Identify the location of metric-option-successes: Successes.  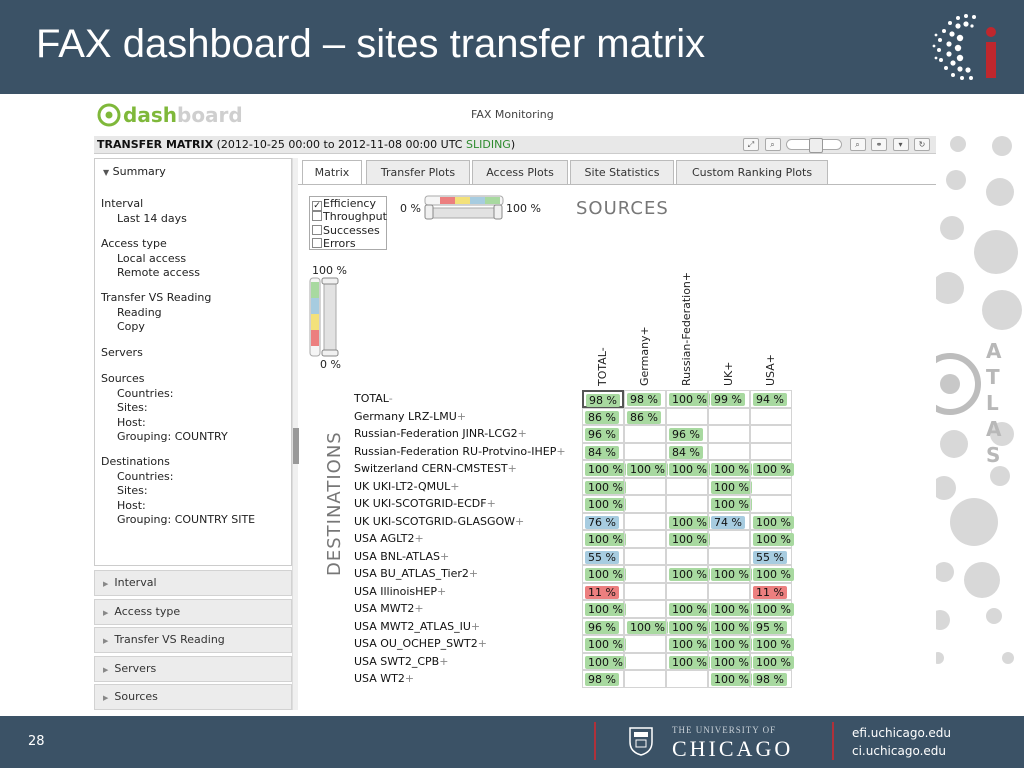
(348, 230).